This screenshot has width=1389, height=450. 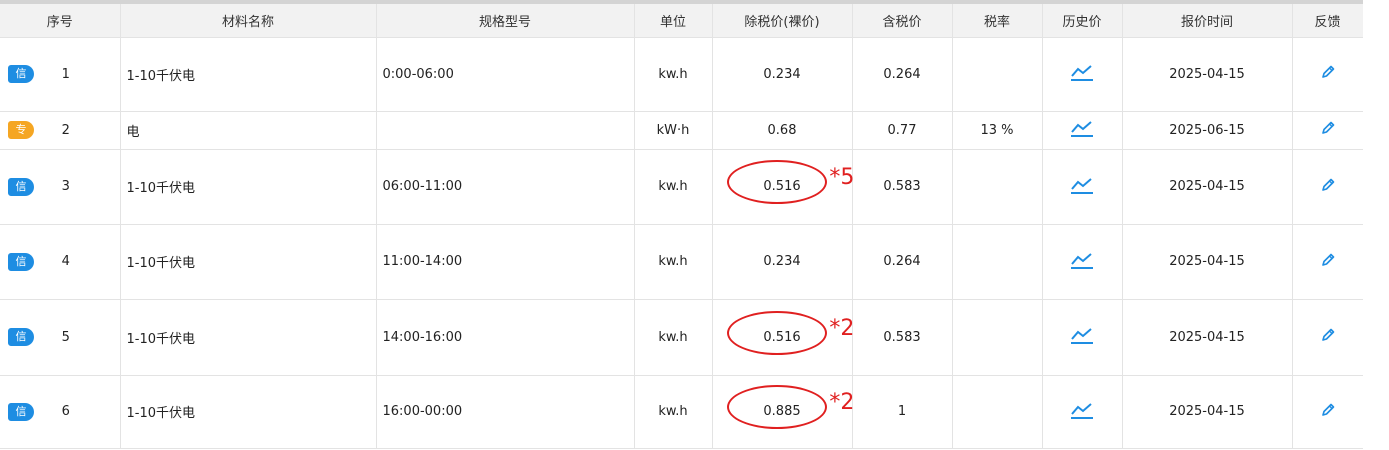 I want to click on col-header-history-price: 历史价, so click(x=1082, y=19).